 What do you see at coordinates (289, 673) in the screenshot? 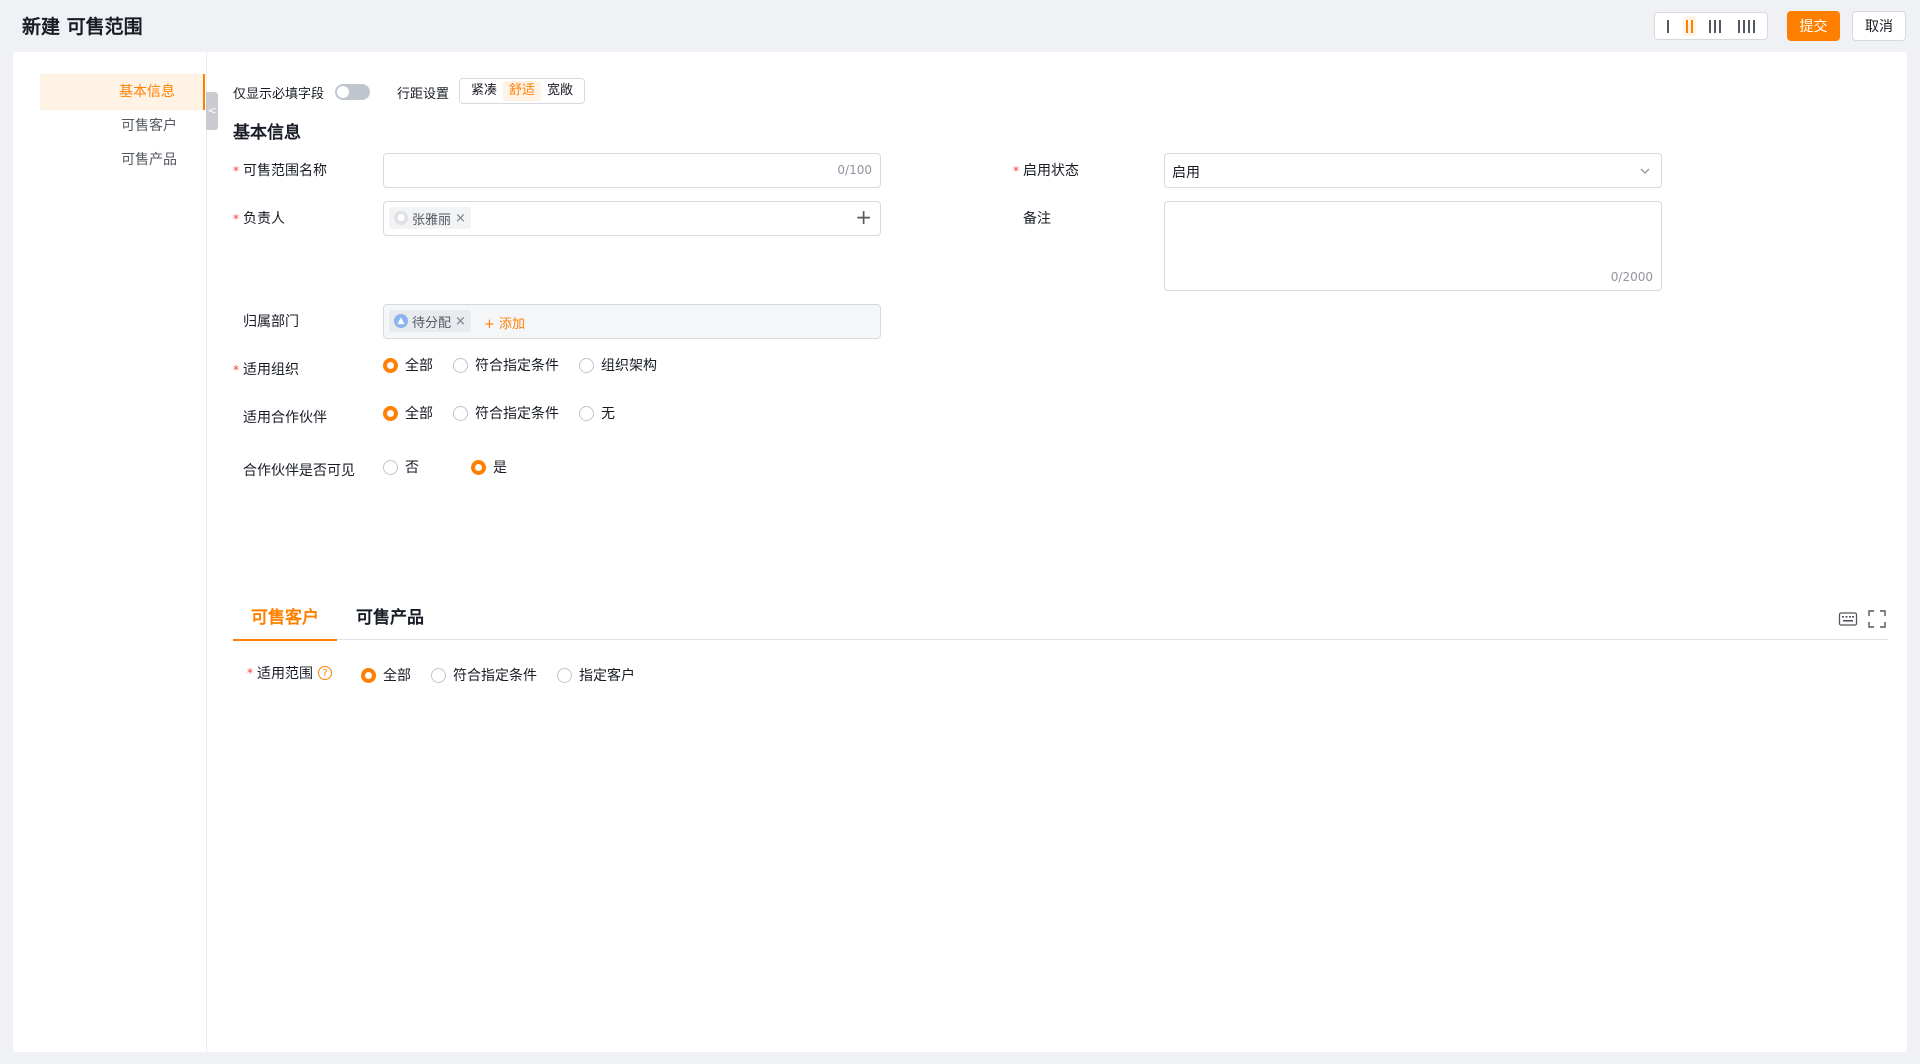
I see `scope-label: * 适用范围 ?` at bounding box center [289, 673].